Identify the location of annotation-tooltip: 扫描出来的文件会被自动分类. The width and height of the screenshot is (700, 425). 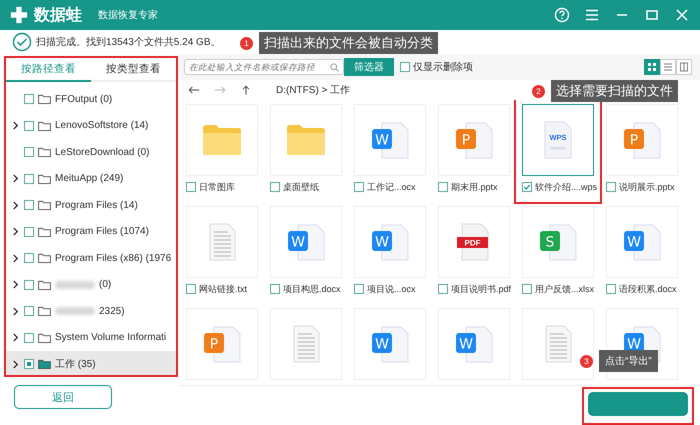
(348, 43).